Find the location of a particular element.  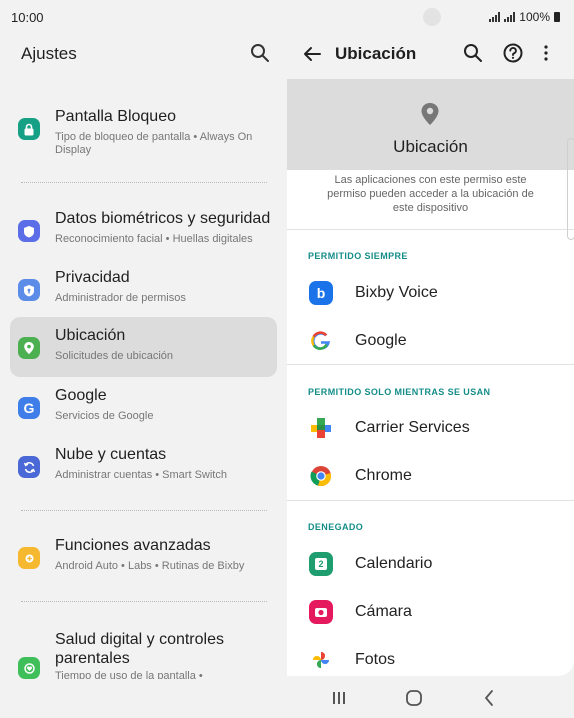

lock-icon is located at coordinates (29, 129).